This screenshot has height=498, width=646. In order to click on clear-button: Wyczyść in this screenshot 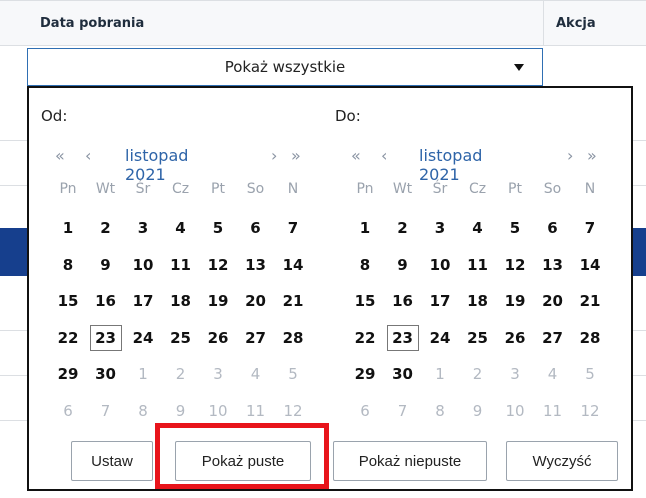, I will do `click(562, 461)`.